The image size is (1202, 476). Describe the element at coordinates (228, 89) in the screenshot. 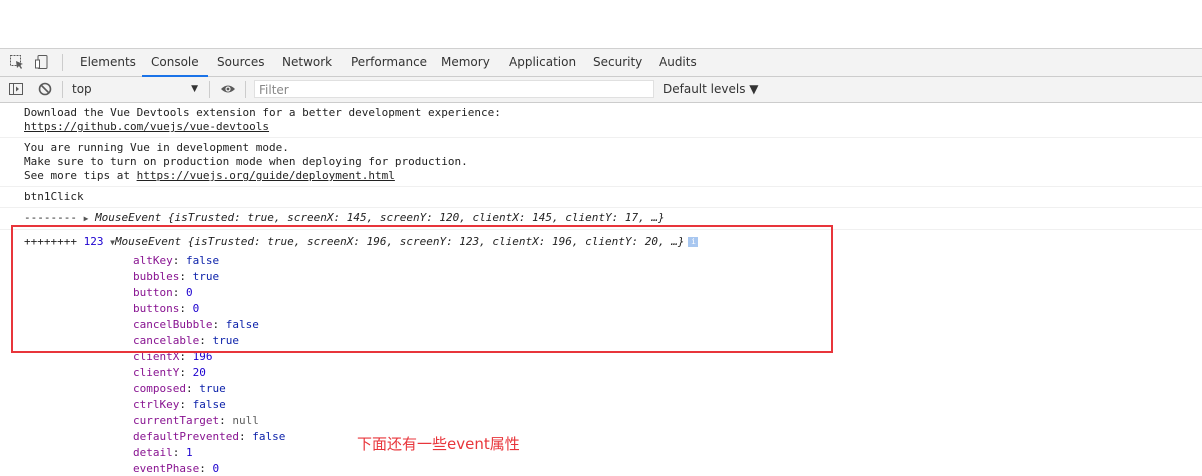

I see `eye-icon` at that location.